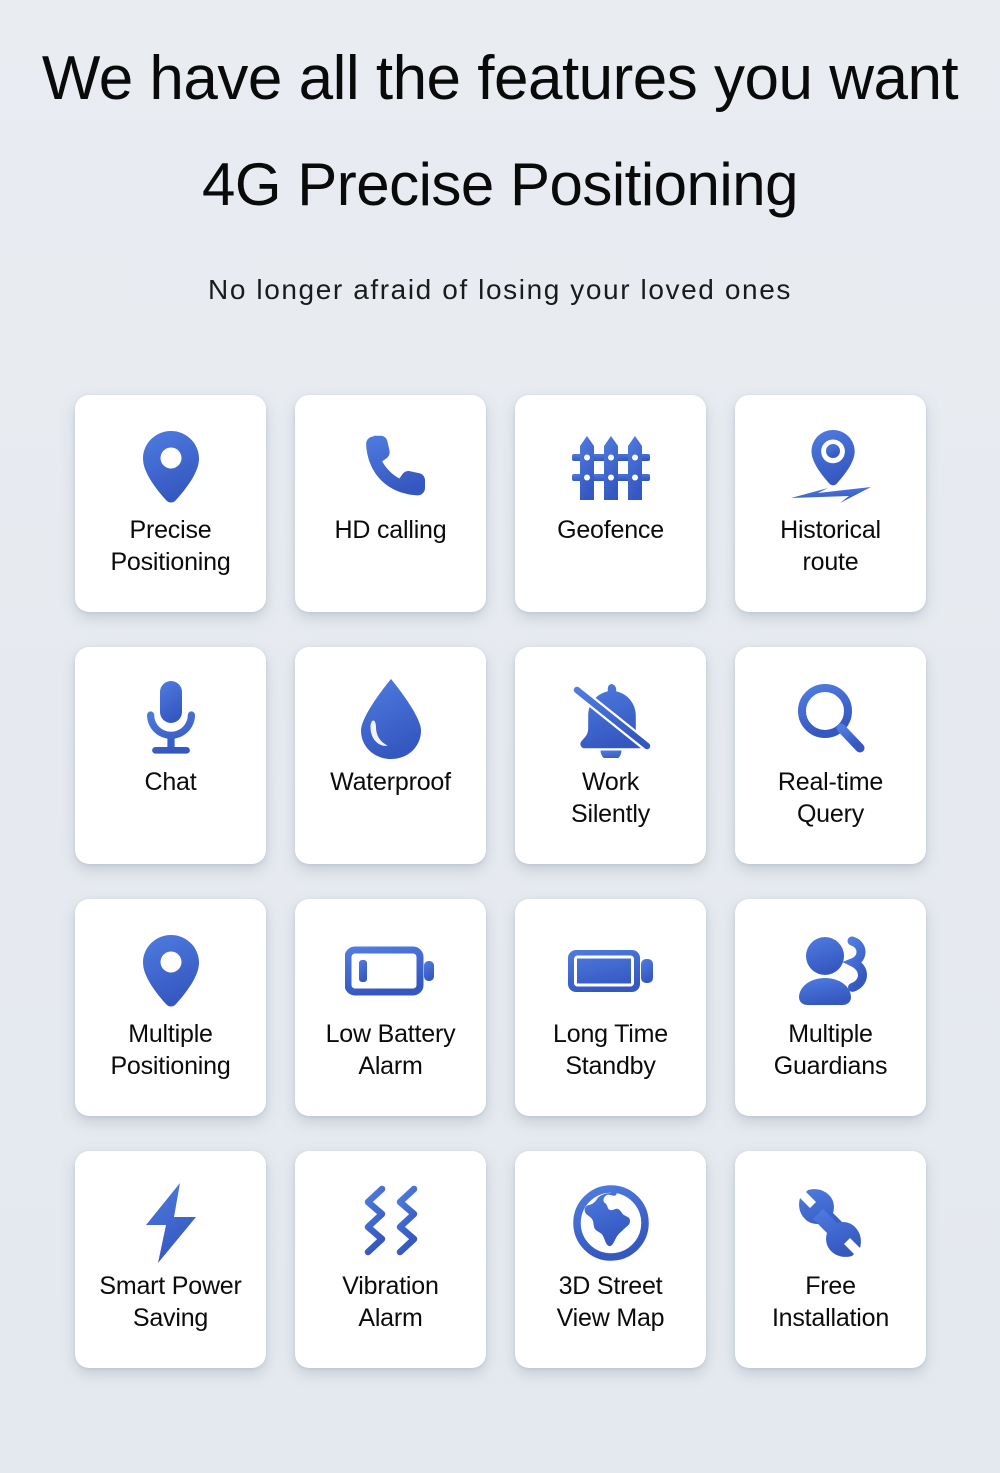  What do you see at coordinates (611, 971) in the screenshot?
I see `battery-full-icon` at bounding box center [611, 971].